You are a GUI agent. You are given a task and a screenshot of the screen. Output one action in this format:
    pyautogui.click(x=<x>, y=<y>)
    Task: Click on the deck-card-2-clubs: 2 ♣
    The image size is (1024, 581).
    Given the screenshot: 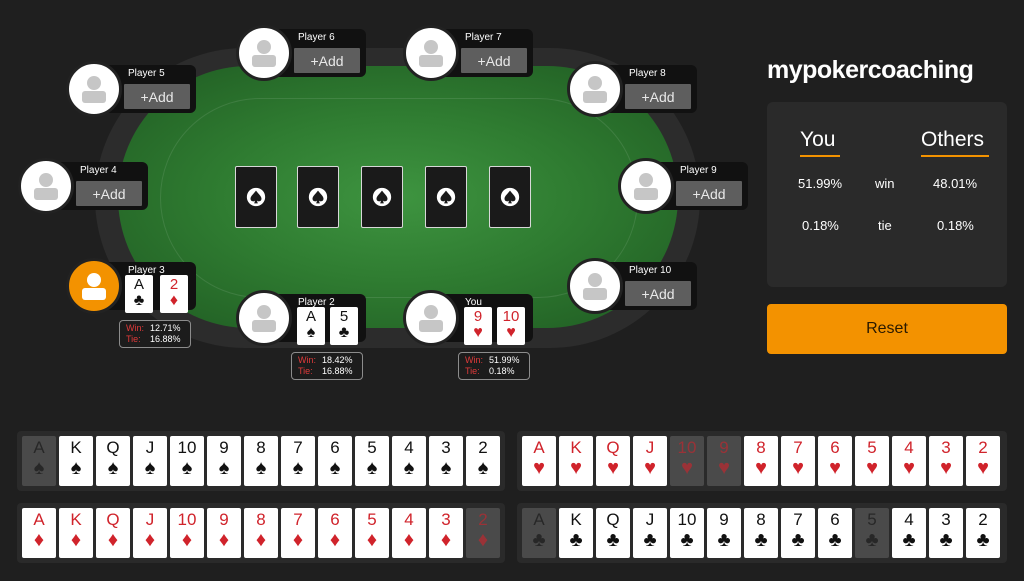 What is the action you would take?
    pyautogui.click(x=983, y=533)
    